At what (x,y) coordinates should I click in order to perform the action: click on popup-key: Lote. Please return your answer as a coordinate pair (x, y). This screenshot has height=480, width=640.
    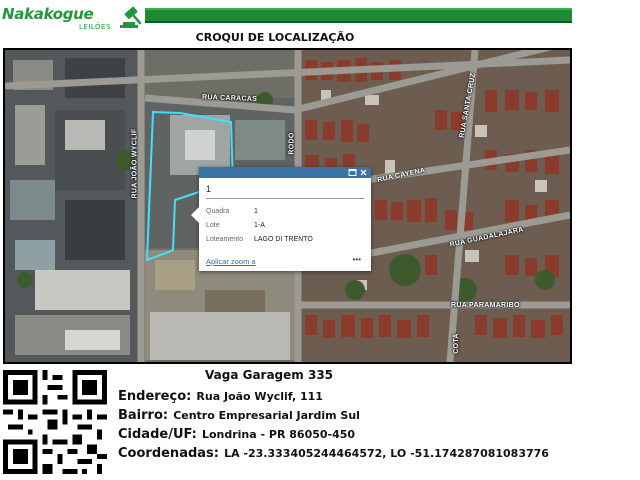
    Looking at the image, I should click on (213, 225).